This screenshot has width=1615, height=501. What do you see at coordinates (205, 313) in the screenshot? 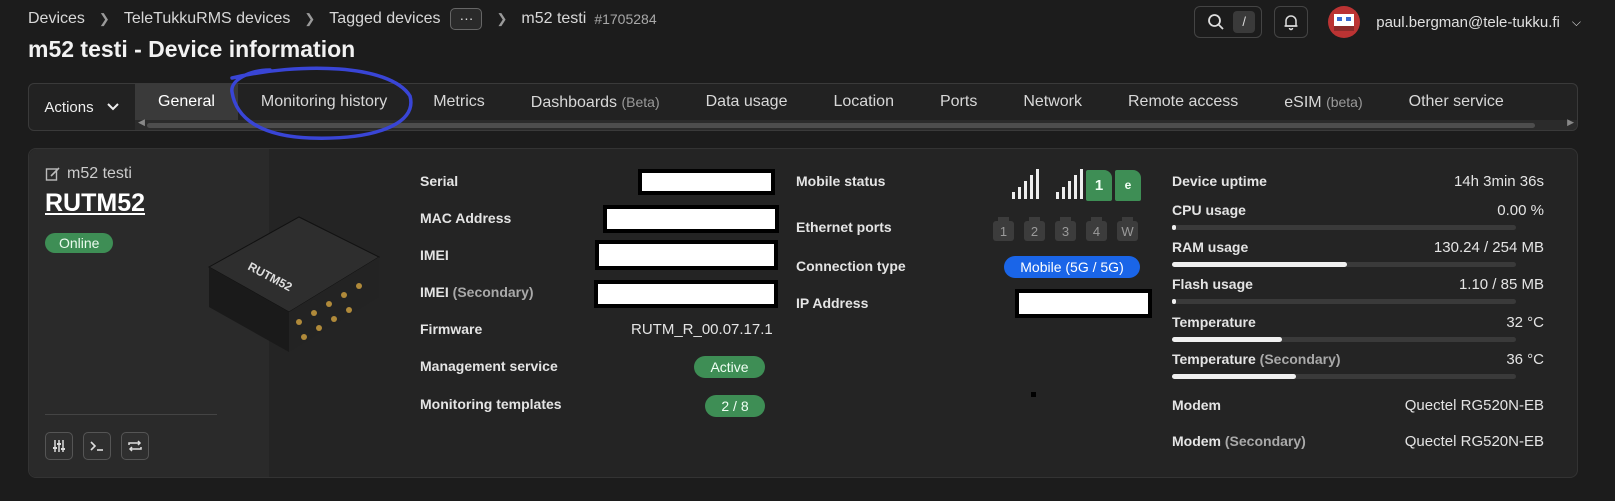
I see `device-summary: m52 testi RUTM52 Online RUTM52` at bounding box center [205, 313].